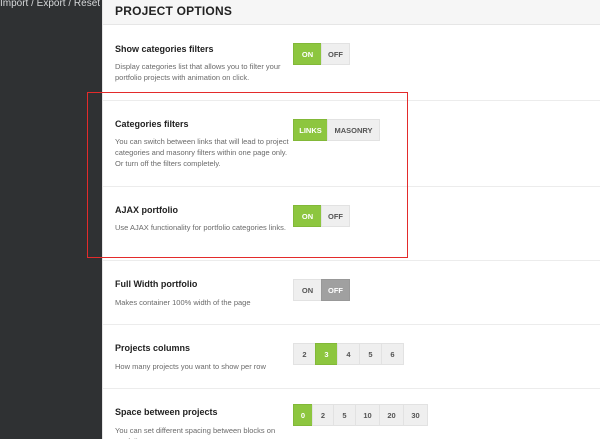 The image size is (600, 439). I want to click on option-title: AJAX portfolio, so click(146, 210).